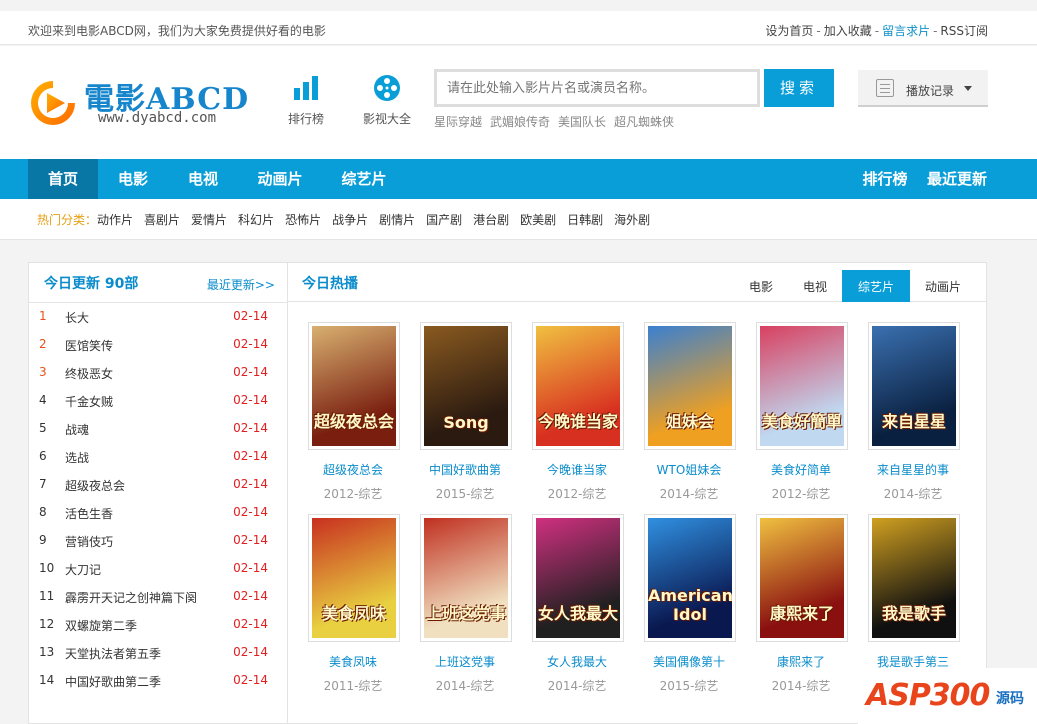 The width and height of the screenshot is (1037, 724). Describe the element at coordinates (802, 386) in the screenshot. I see `show-poster: 美食好簡單` at that location.